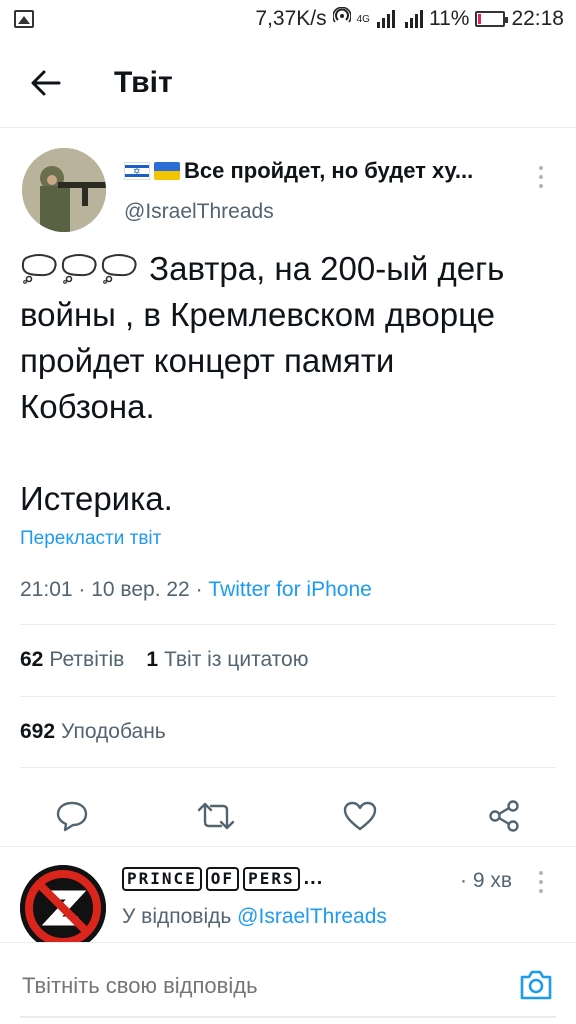  I want to click on camera-icon, so click(536, 985).